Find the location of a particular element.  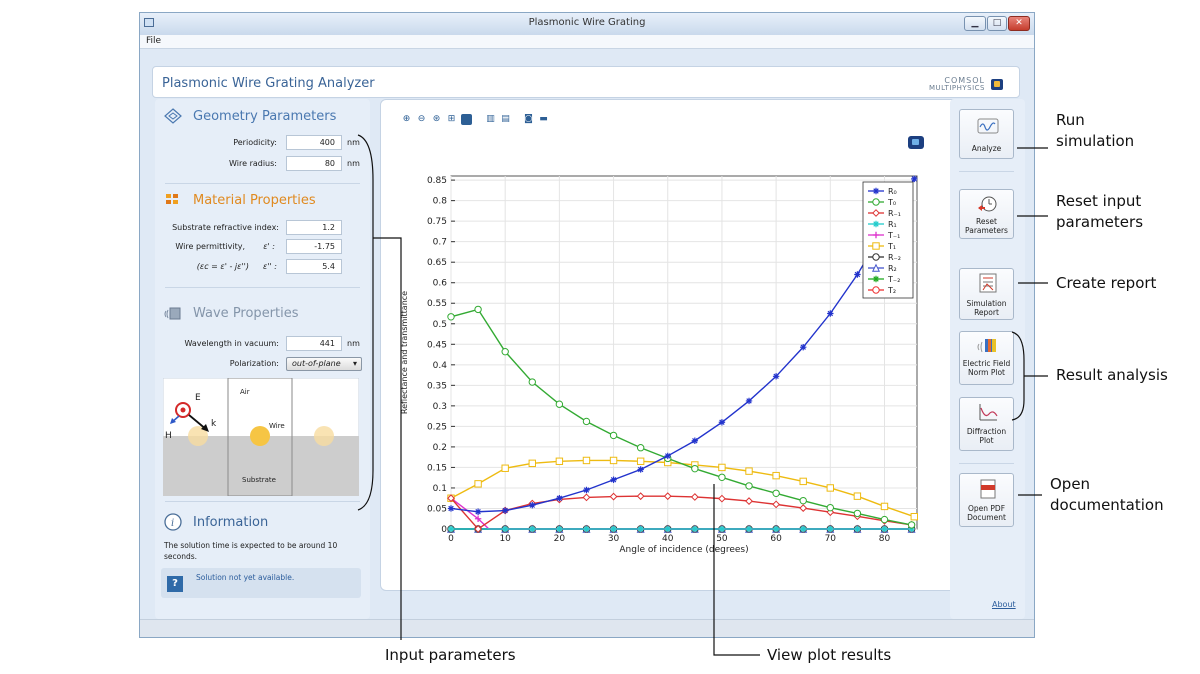

annotation-result-analysis: Result analysis is located at coordinates (1112, 375).